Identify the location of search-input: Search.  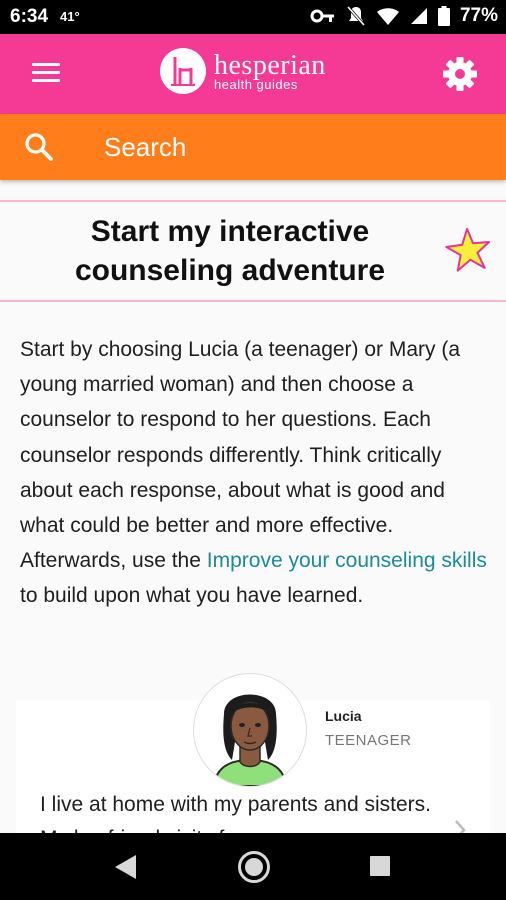
(145, 147).